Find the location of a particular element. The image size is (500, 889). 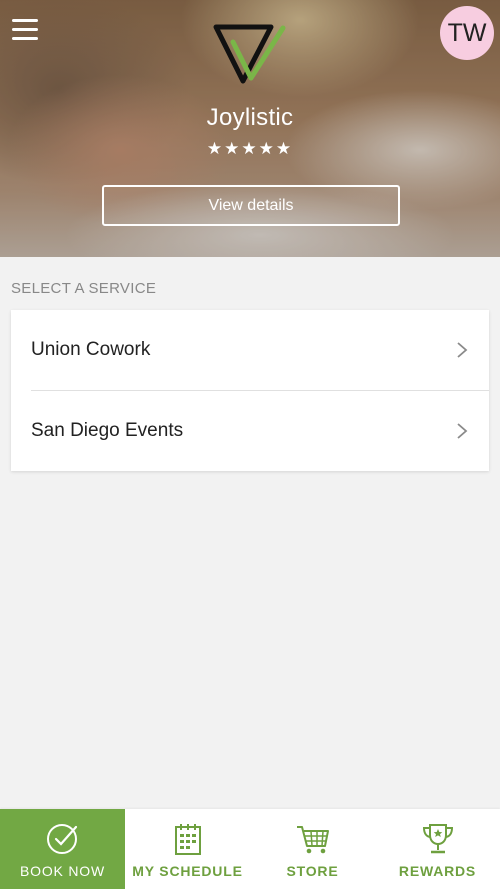

tab-my-schedule: MY SCHEDULE is located at coordinates (187, 849).